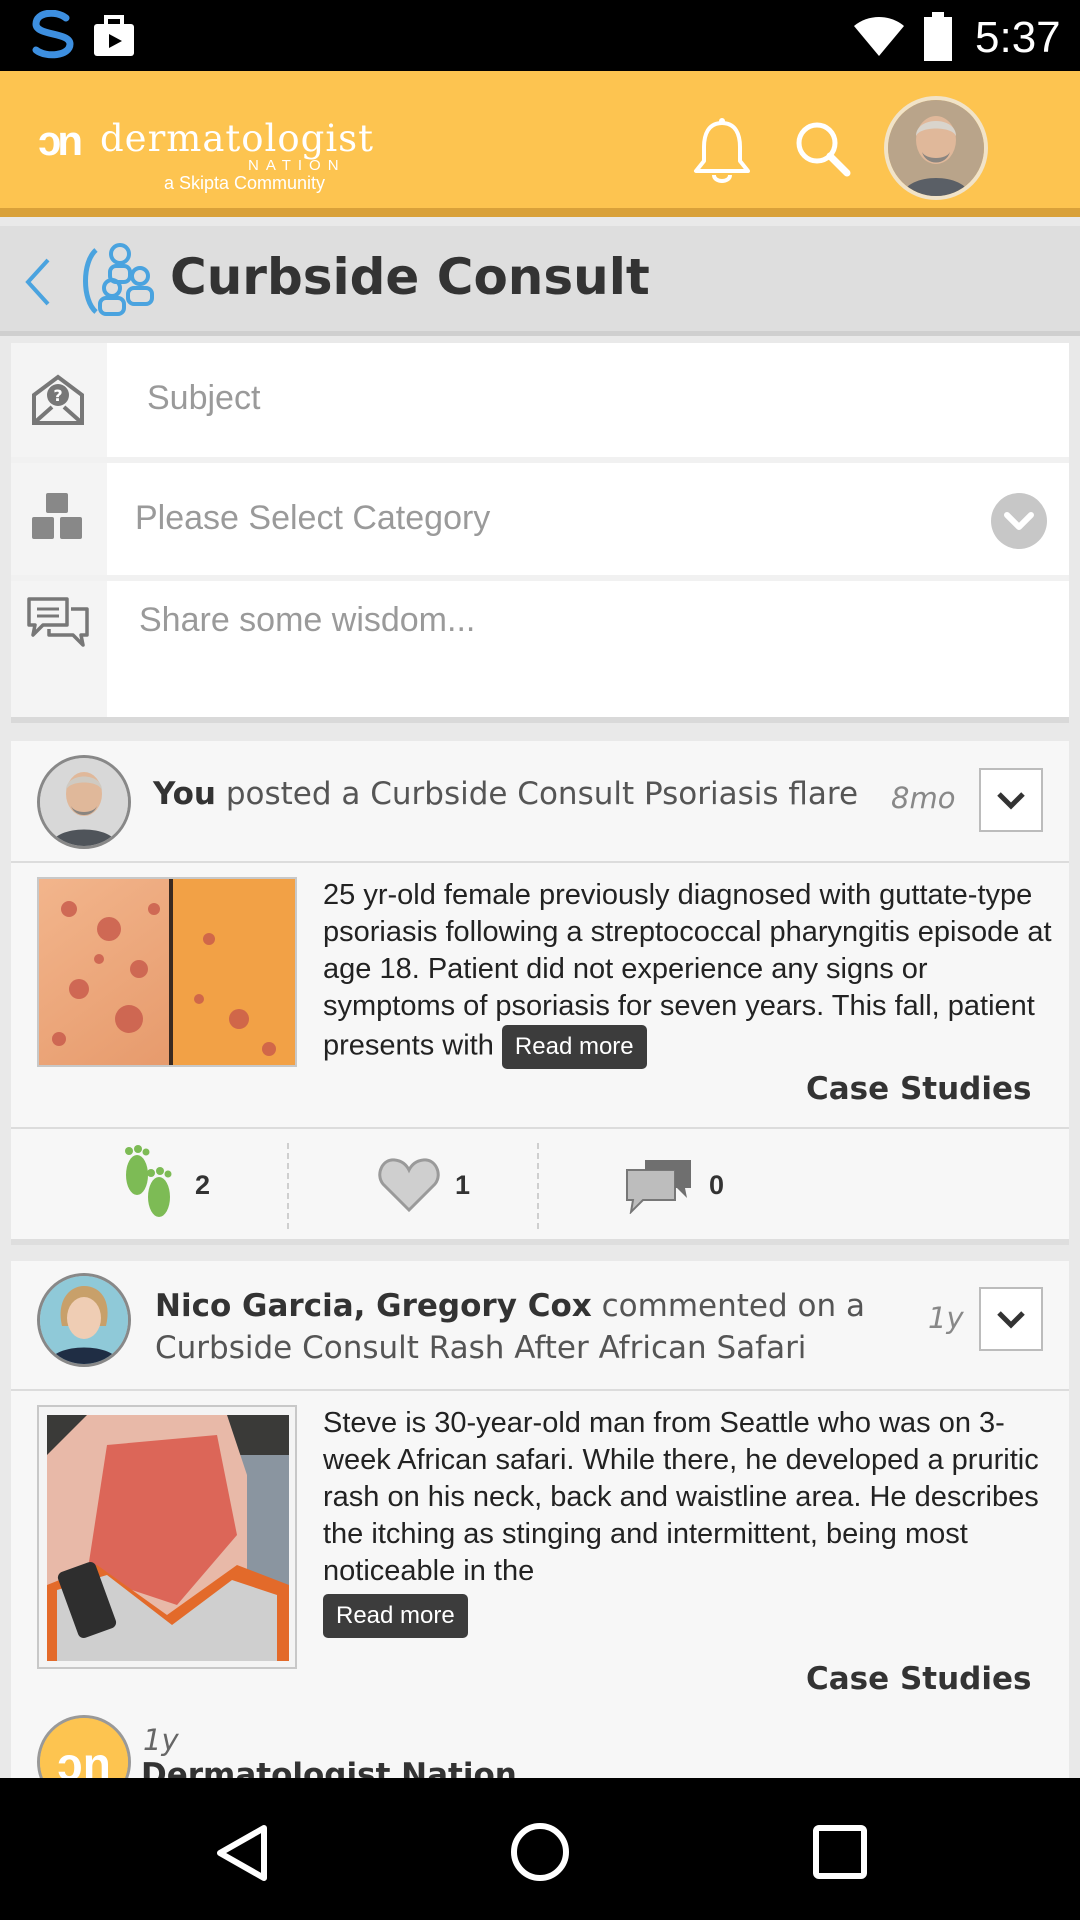 This screenshot has height=1920, width=1080. I want to click on envelope-question-icon: ?, so click(57, 399).